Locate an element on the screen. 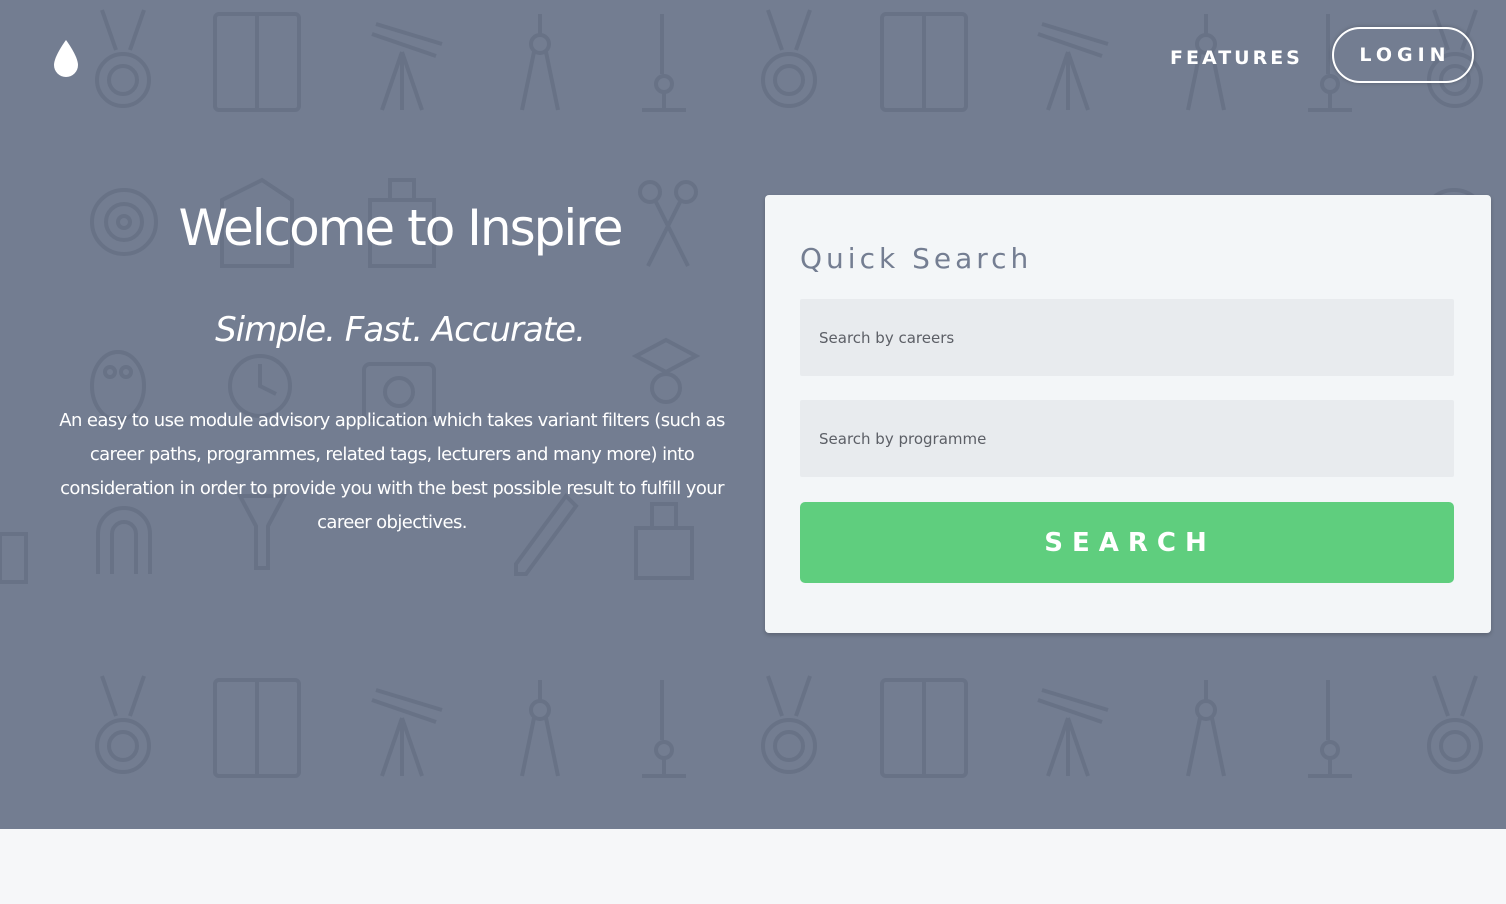 This screenshot has width=1506, height=904. login-button: LOGIN is located at coordinates (1403, 55).